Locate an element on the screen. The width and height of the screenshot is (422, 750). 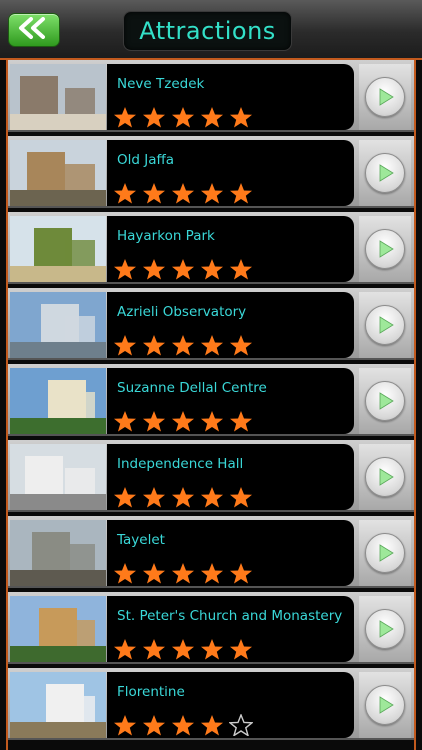
list-item: Suzanne Dellal Centre is located at coordinates (211, 400).